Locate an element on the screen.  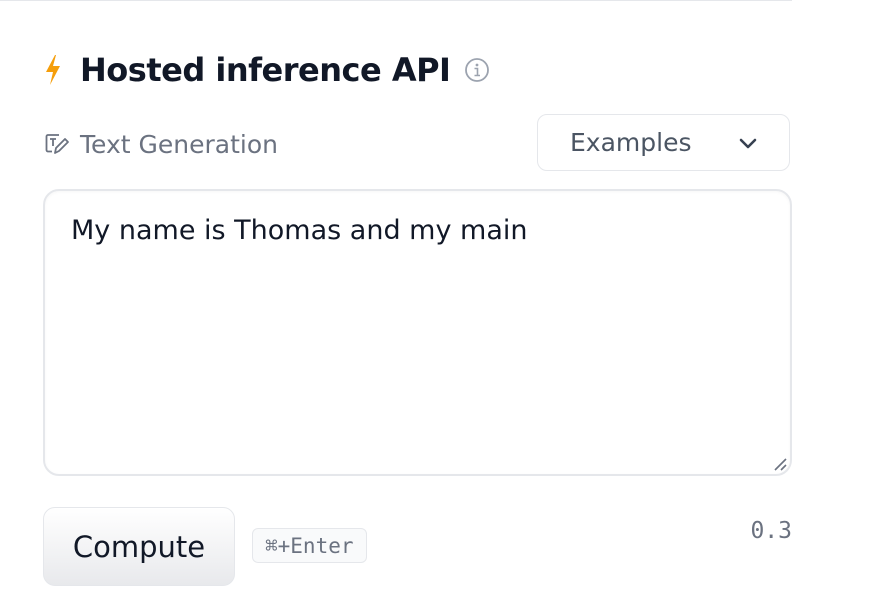
text-generation-icon is located at coordinates (57, 144).